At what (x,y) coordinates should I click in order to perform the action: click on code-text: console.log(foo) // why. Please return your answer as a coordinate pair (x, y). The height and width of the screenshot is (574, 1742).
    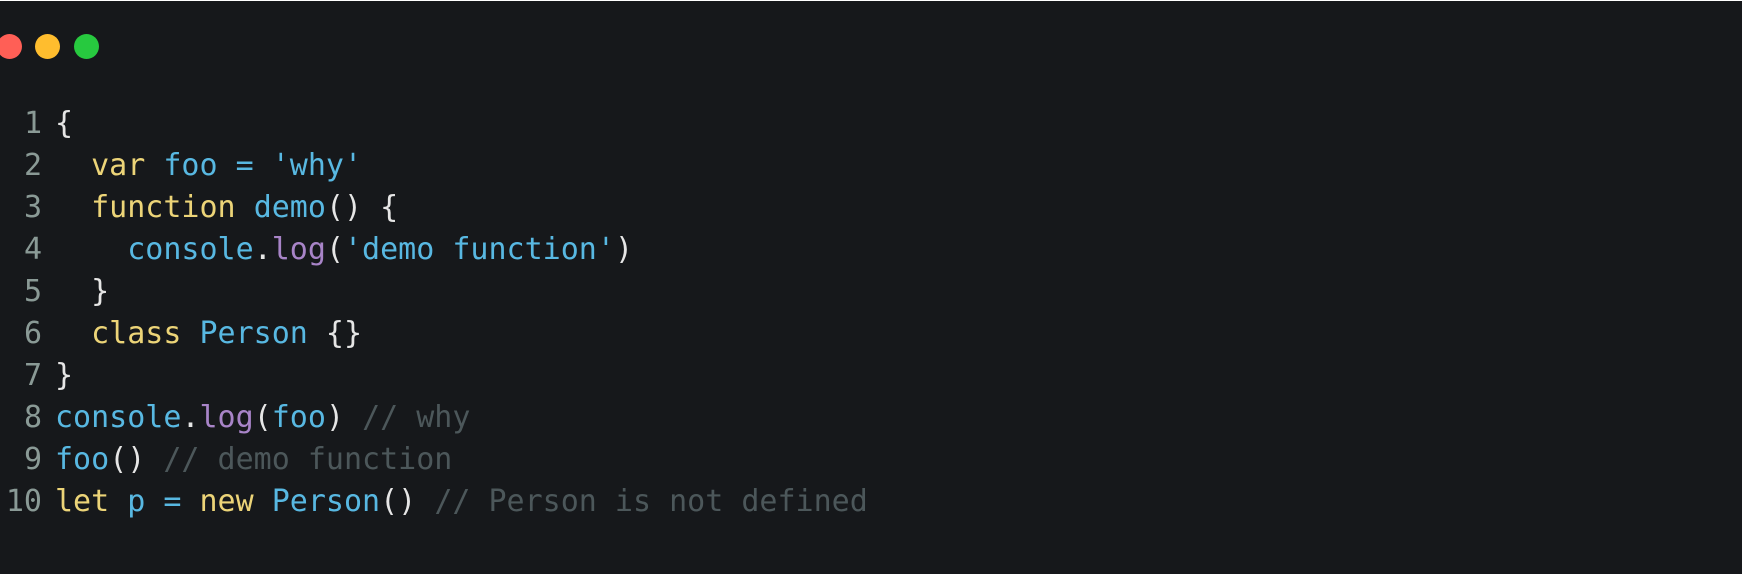
    Looking at the image, I should click on (262, 418).